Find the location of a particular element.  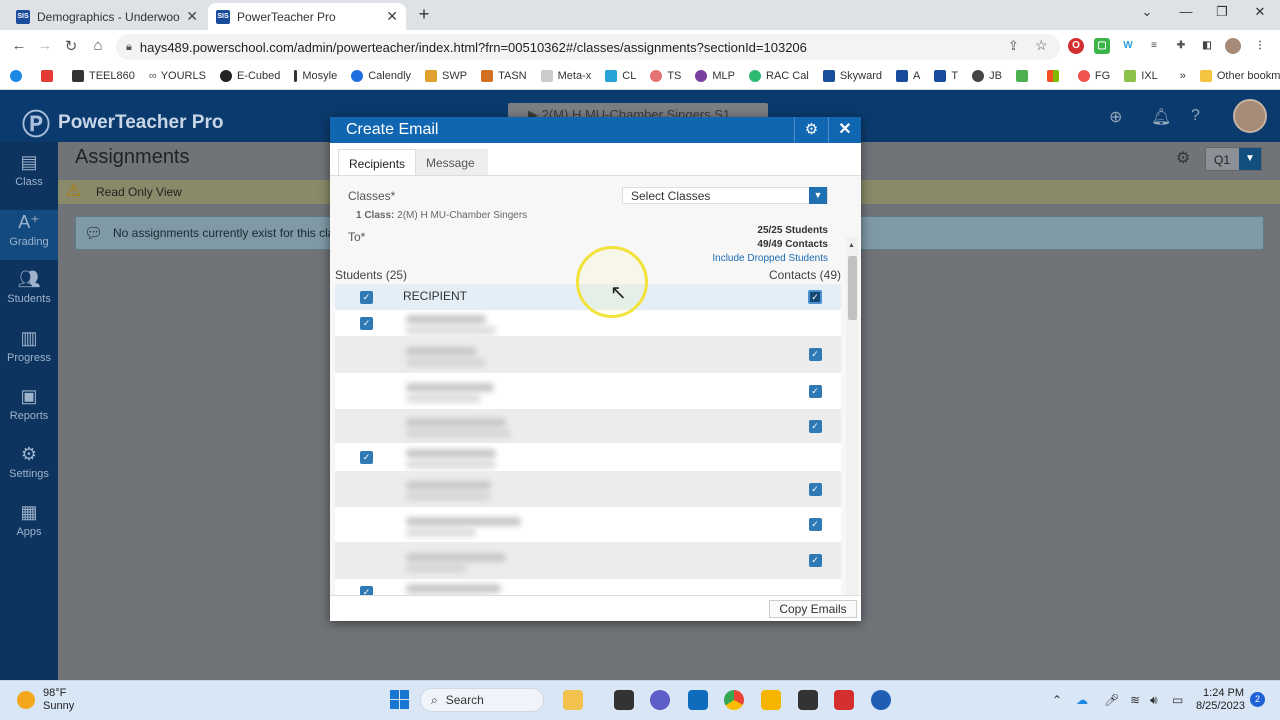

outlook-icon is located at coordinates (698, 700).